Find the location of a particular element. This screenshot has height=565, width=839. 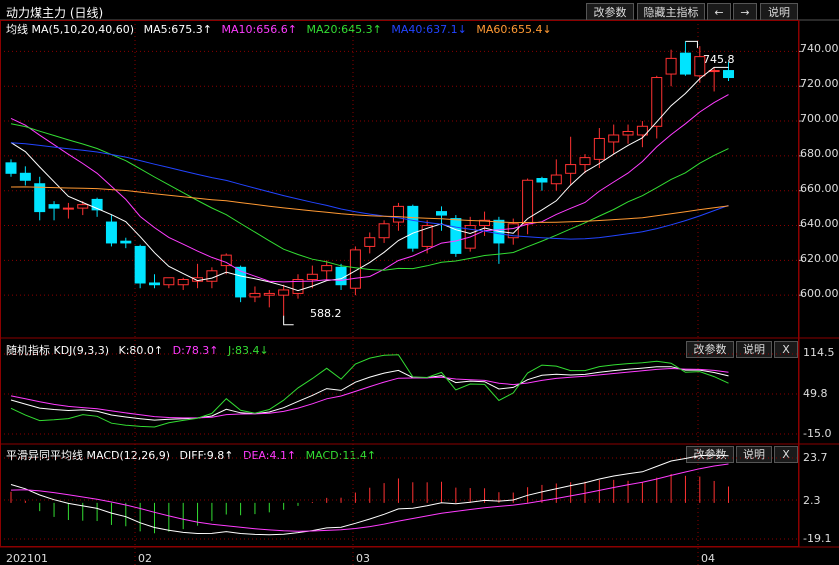

macd-dea-value: DEA:4.1↑ is located at coordinates (269, 455).